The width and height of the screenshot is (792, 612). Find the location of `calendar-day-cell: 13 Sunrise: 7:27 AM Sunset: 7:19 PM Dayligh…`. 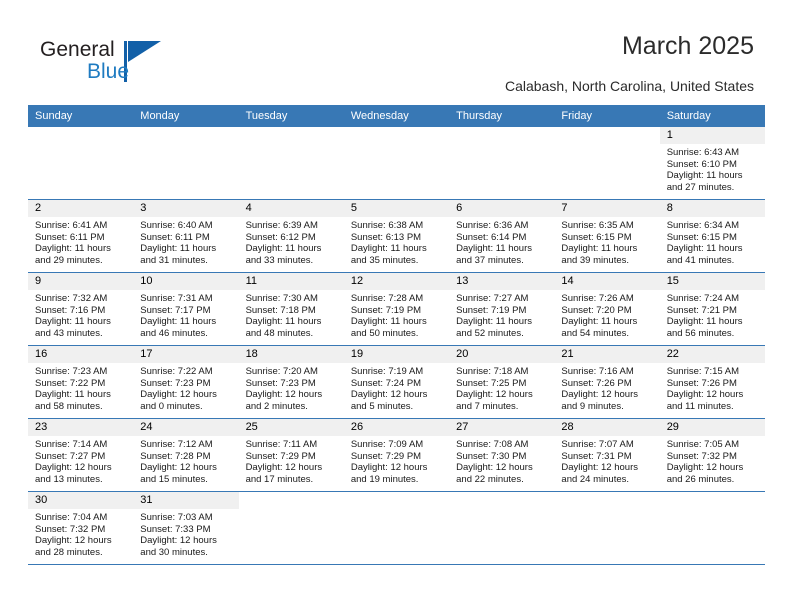

calendar-day-cell: 13 Sunrise: 7:27 AM Sunset: 7:19 PM Dayligh… is located at coordinates (502, 309).